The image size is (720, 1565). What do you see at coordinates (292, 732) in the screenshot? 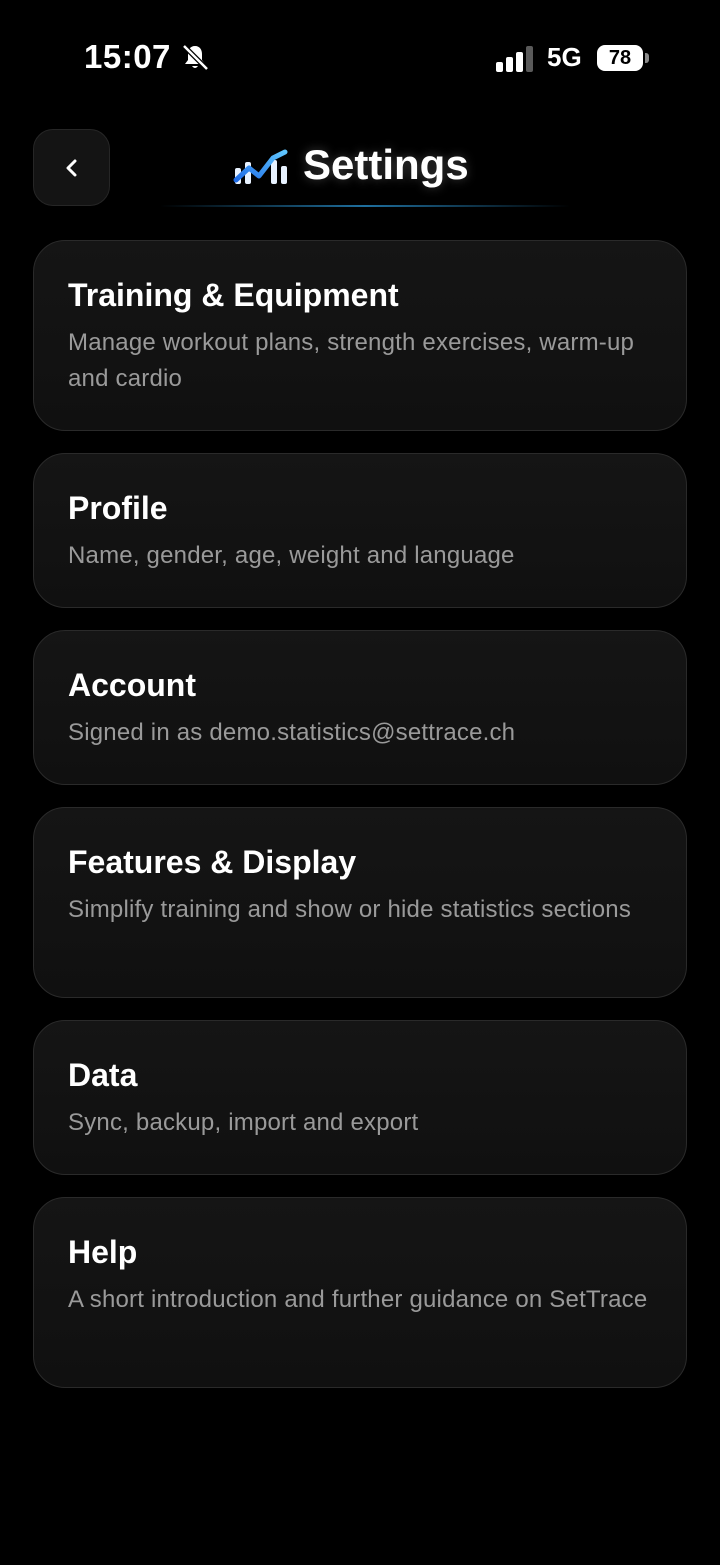
I see `card-subtitle: Signed in as demo.statistics@settrace.ch` at bounding box center [292, 732].